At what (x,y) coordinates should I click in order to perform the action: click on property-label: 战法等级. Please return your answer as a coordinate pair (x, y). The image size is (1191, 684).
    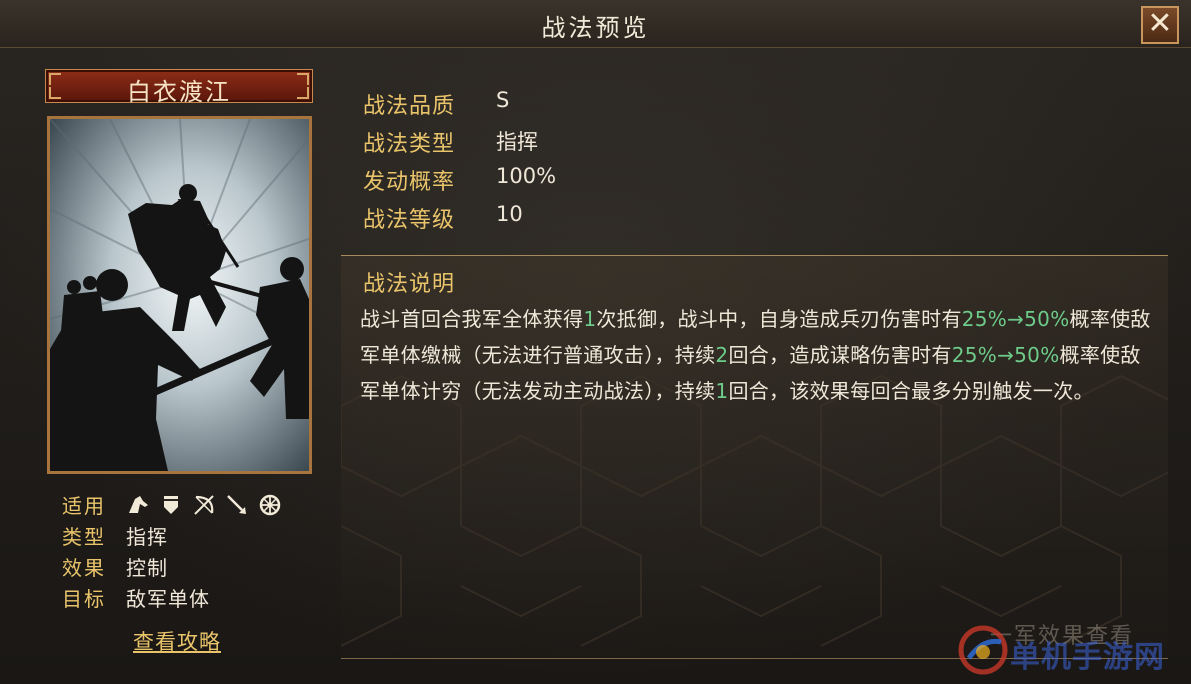
    Looking at the image, I should click on (409, 220).